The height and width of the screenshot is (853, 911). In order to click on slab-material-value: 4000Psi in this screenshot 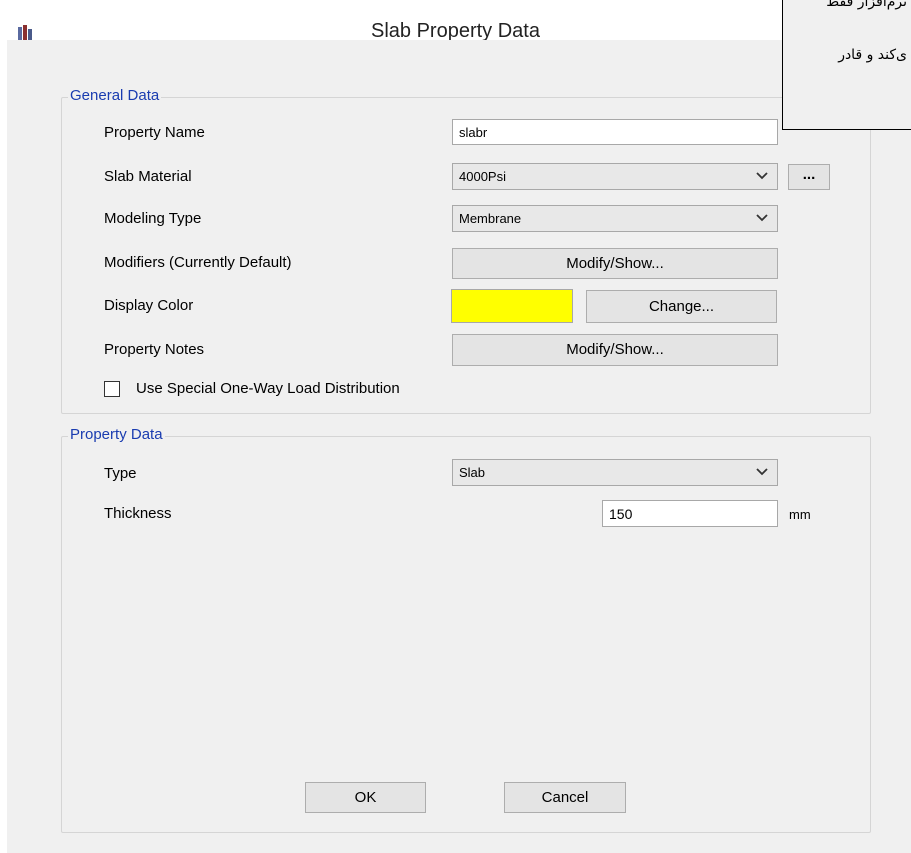, I will do `click(482, 176)`.